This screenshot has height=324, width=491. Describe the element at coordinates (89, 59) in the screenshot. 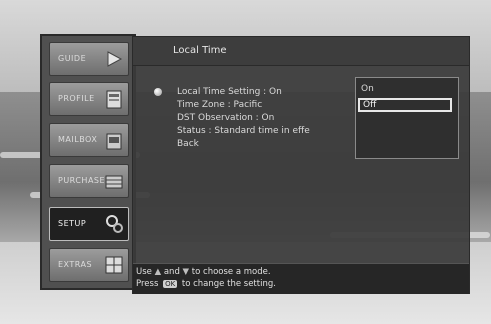

I see `tab-guide: GUIDE` at that location.